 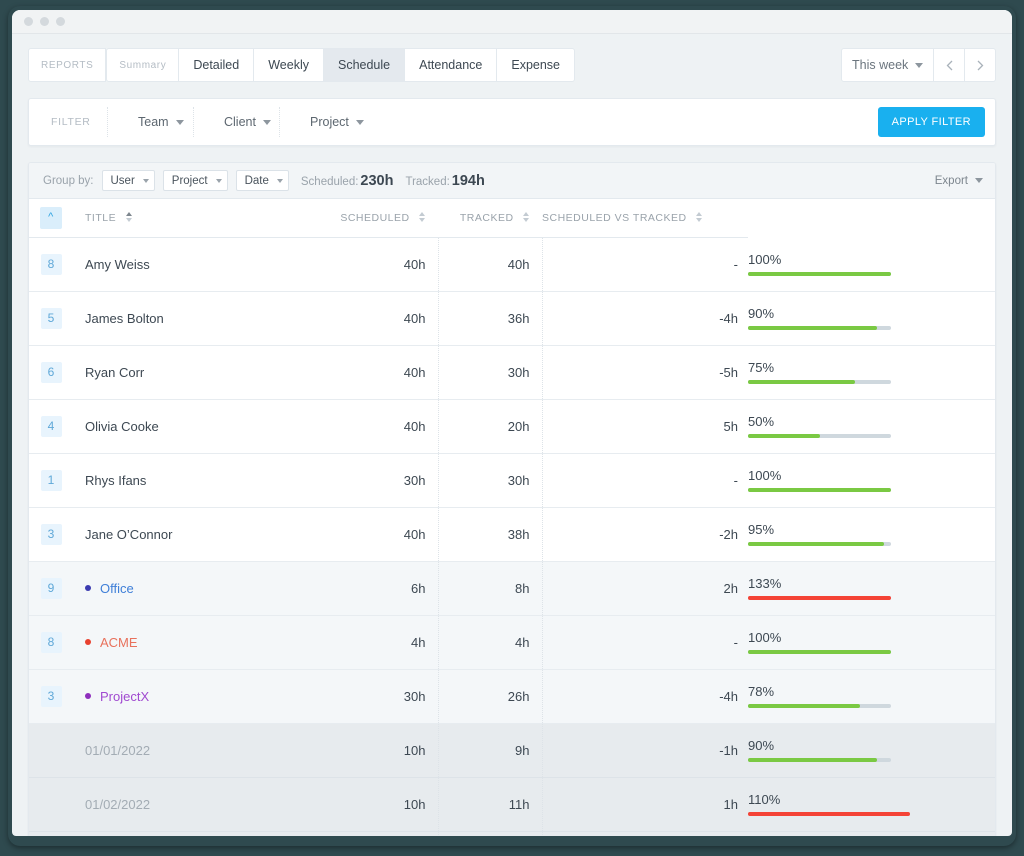 I want to click on window-maximize-dot, so click(x=60, y=21).